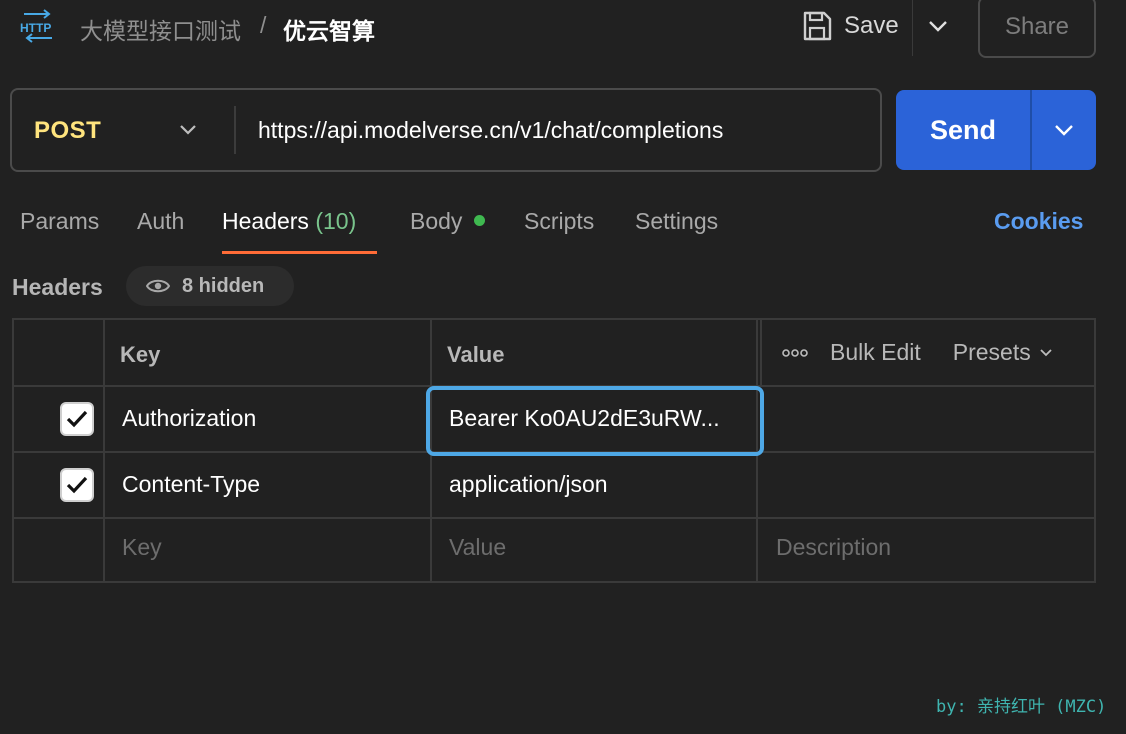 The image size is (1126, 734). Describe the element at coordinates (912, 28) in the screenshot. I see `save-divider` at that location.